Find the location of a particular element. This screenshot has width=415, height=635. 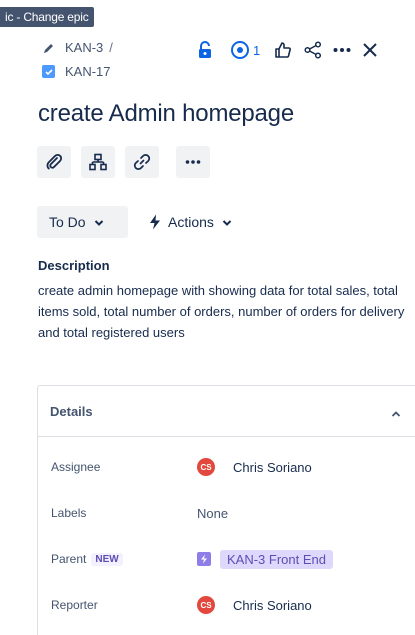

more-icon is located at coordinates (342, 50).